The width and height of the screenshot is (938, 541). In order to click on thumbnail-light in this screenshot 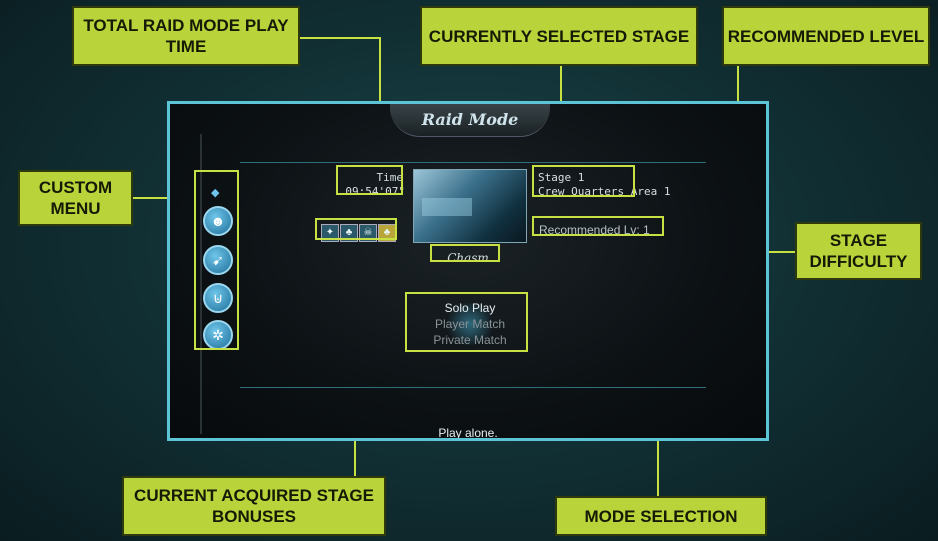, I will do `click(447, 207)`.